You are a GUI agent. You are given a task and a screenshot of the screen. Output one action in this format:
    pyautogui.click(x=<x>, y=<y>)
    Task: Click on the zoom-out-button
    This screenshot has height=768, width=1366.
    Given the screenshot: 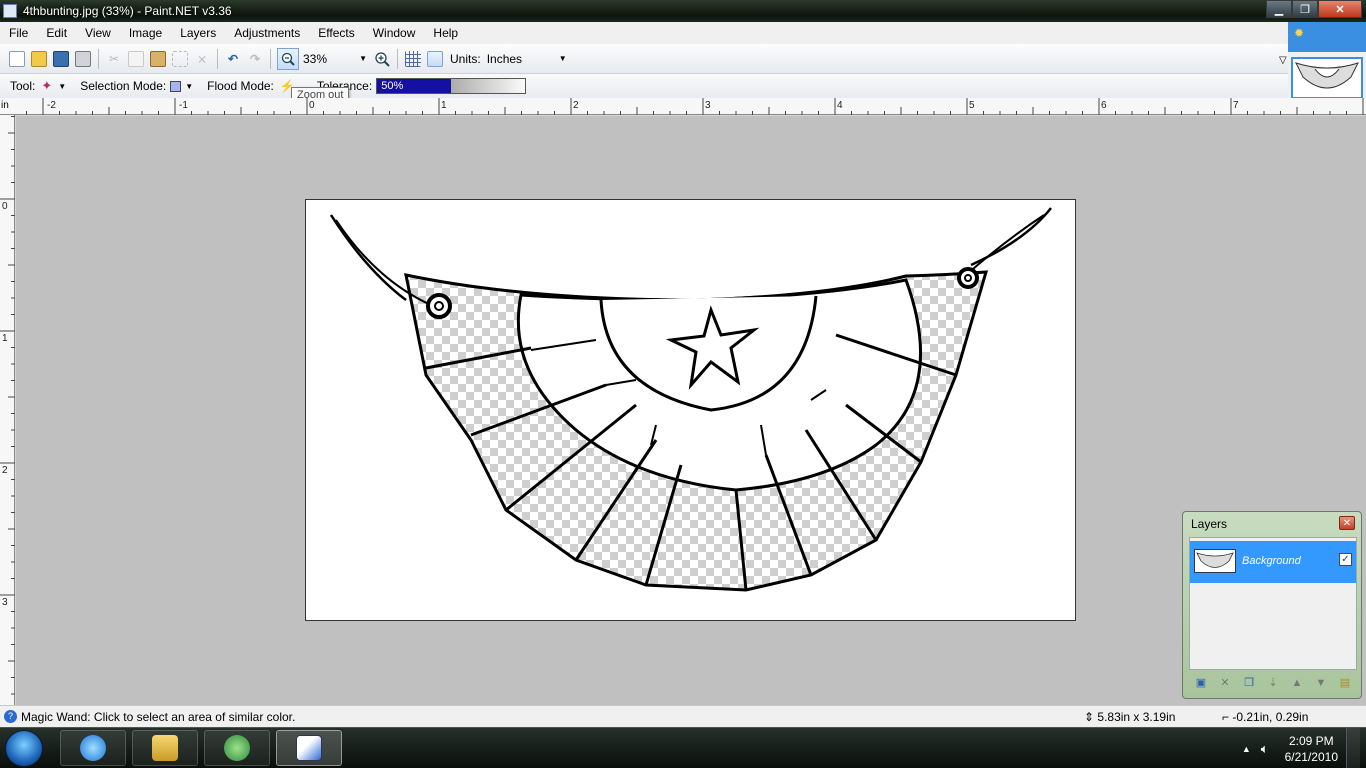 What is the action you would take?
    pyautogui.click(x=288, y=58)
    